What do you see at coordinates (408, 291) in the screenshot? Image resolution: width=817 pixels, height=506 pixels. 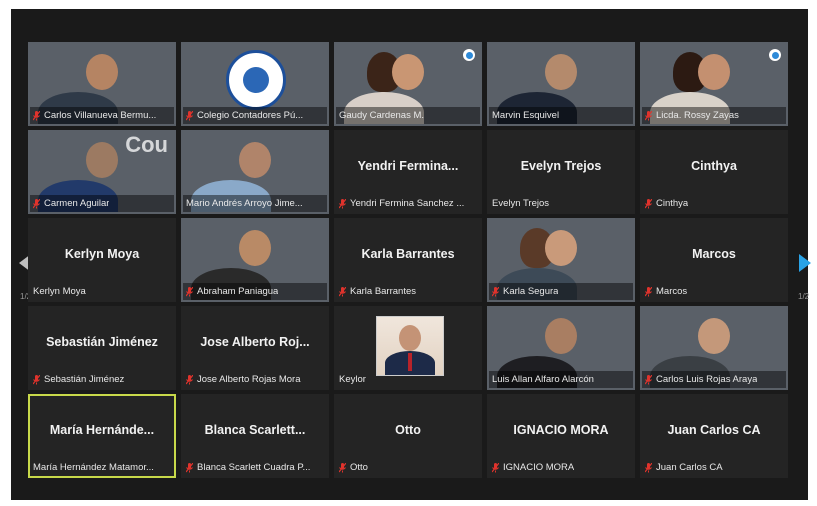 I see `participant-name-label: Karla Barrantes` at bounding box center [408, 291].